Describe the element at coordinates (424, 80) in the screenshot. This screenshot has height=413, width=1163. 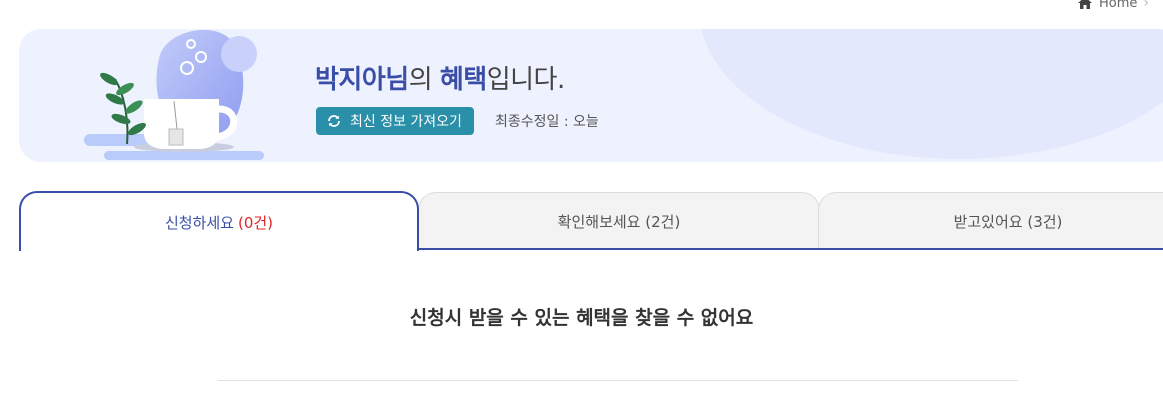
I see `title-connector: 의` at that location.